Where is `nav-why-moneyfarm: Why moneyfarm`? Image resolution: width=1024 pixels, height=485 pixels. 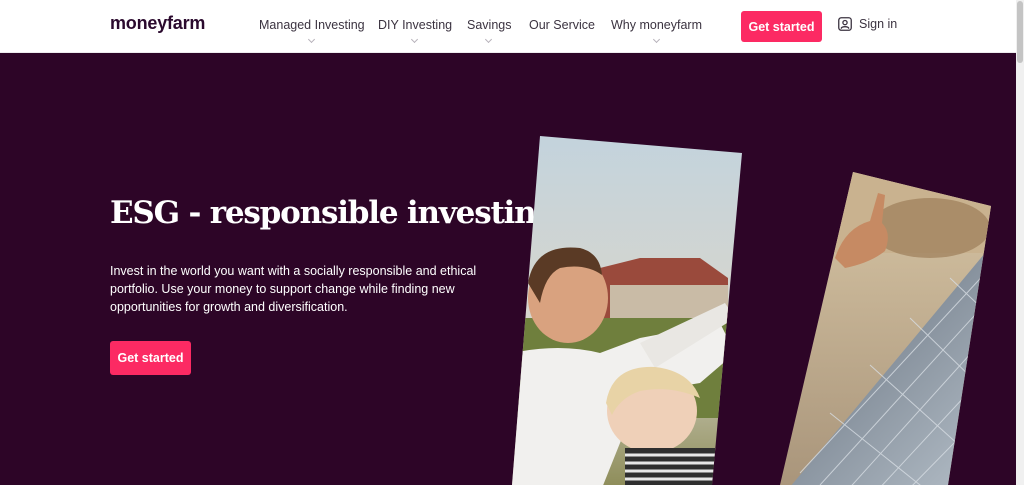
nav-why-moneyfarm: Why moneyfarm is located at coordinates (656, 31).